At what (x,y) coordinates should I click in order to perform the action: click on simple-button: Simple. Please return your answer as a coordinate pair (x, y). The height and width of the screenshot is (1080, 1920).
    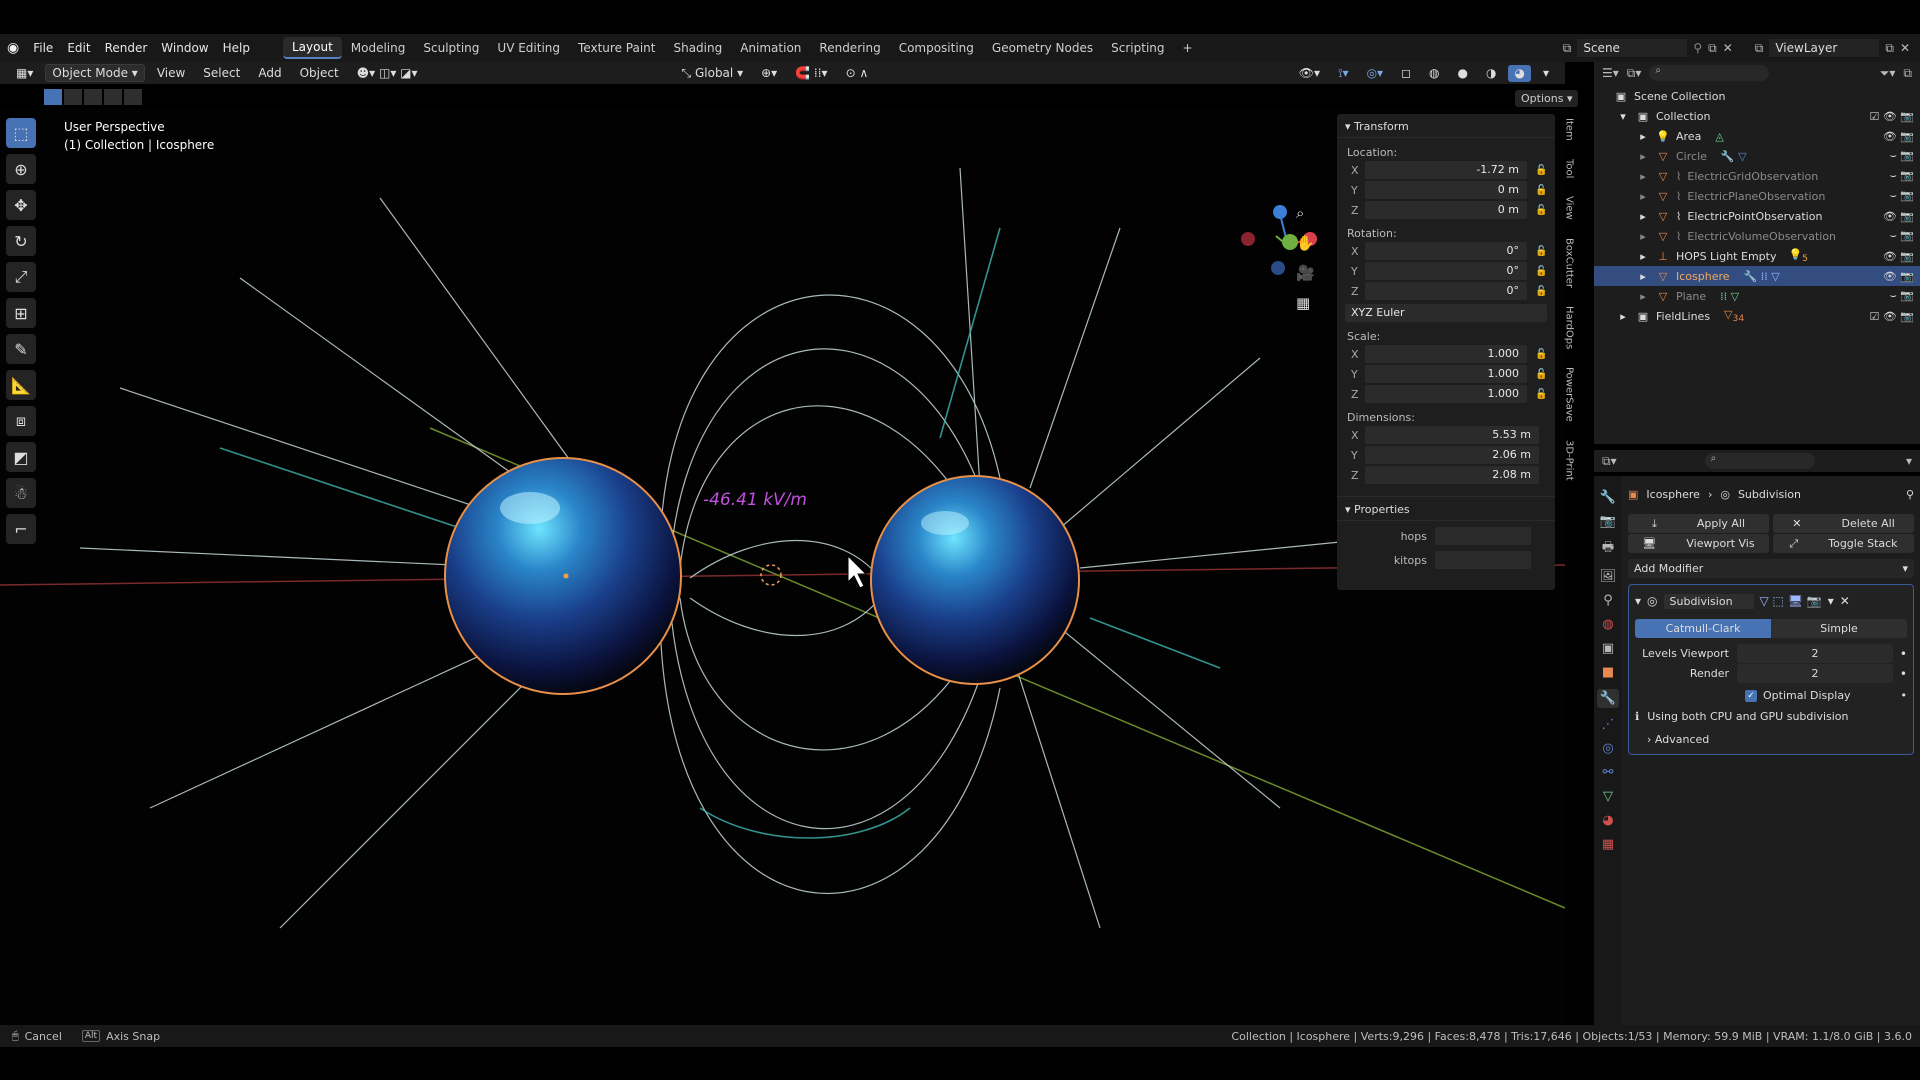
    Looking at the image, I should click on (1839, 628).